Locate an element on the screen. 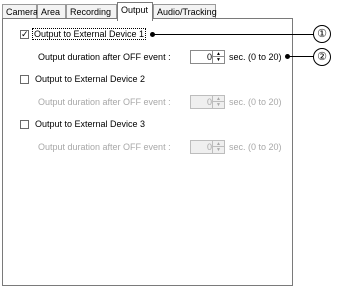  device-3-duration-label: Output duration after OFF event : is located at coordinates (104, 147).